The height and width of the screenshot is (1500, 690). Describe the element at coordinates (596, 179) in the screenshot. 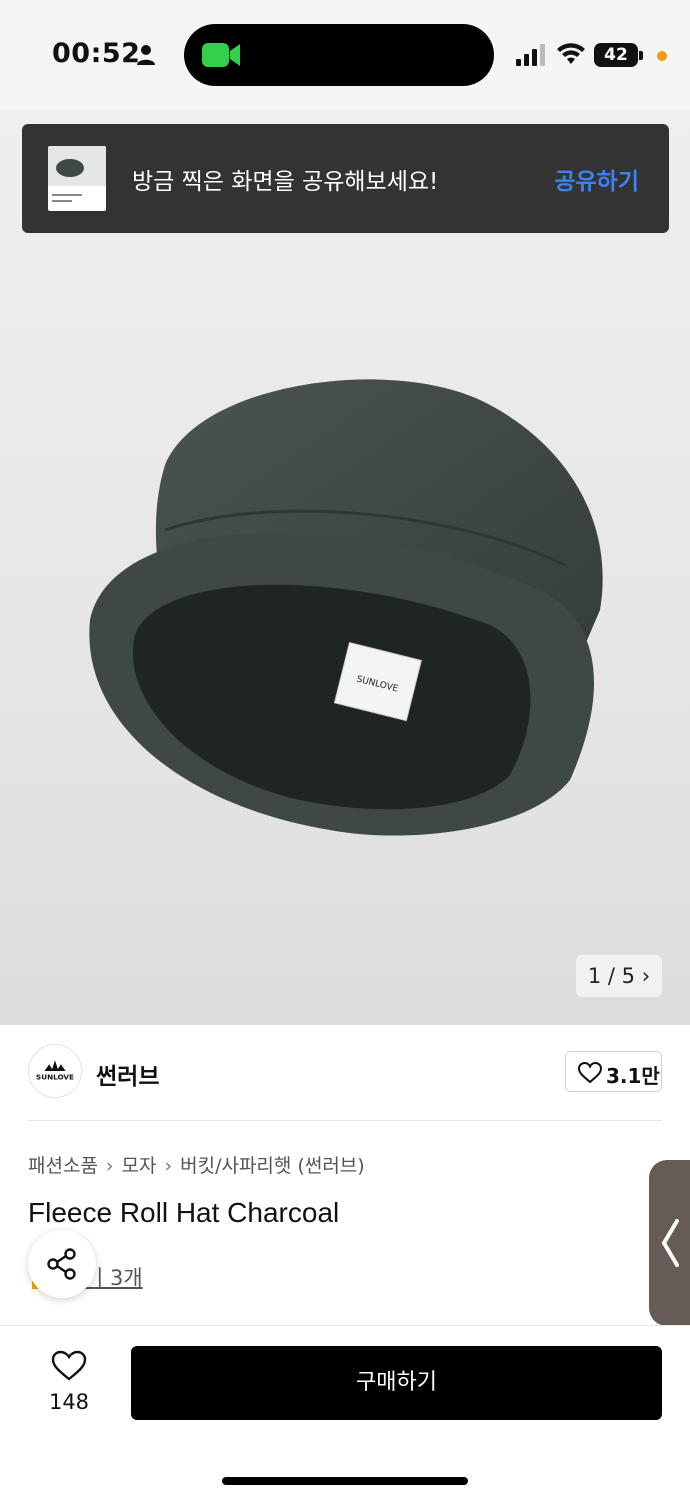

I see `share-action-button: 공유하기` at that location.